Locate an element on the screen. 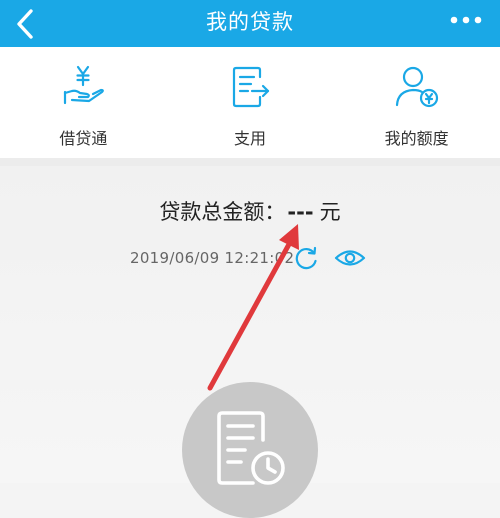 The width and height of the screenshot is (500, 518). document-clock-icon is located at coordinates (251, 448).